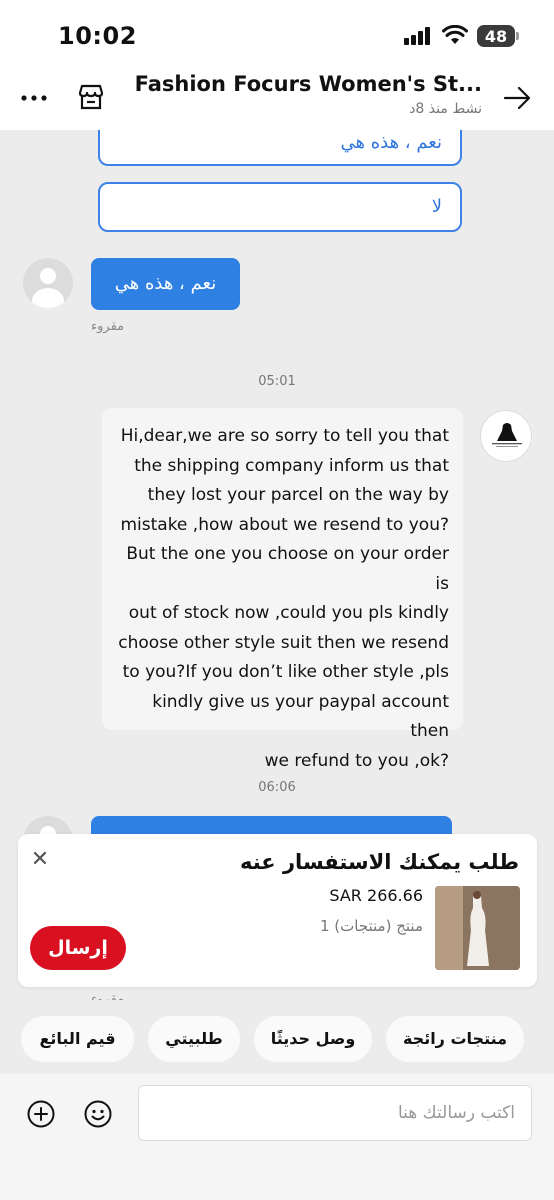 Image resolution: width=554 pixels, height=1200 pixels. I want to click on emoji-icon, so click(98, 1114).